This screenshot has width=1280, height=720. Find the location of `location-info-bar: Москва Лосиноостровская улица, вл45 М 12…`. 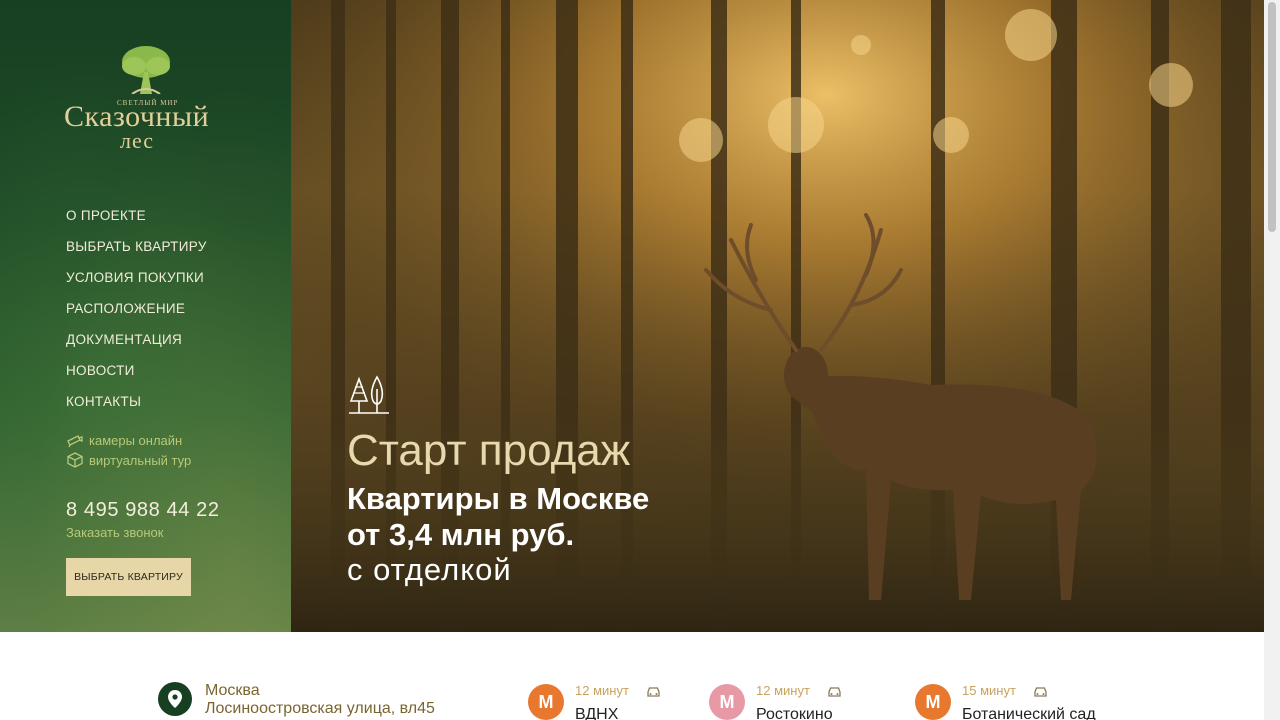

location-info-bar: Москва Лосиноостровская улица, вл45 М 12… is located at coordinates (632, 676).